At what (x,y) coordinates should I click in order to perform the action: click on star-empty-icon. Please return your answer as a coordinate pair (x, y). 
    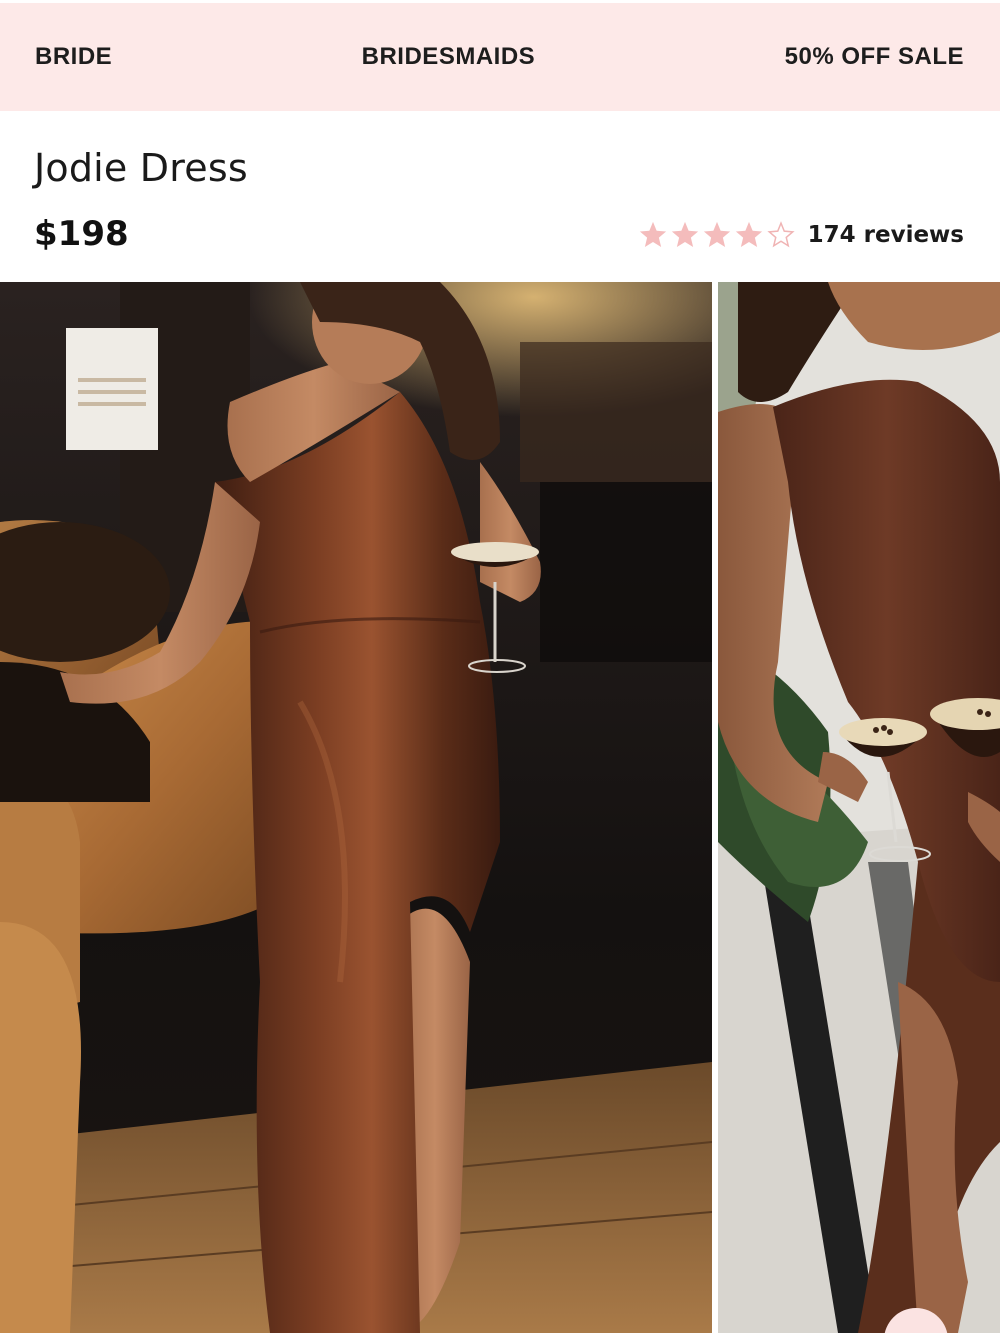
    Looking at the image, I should click on (781, 234).